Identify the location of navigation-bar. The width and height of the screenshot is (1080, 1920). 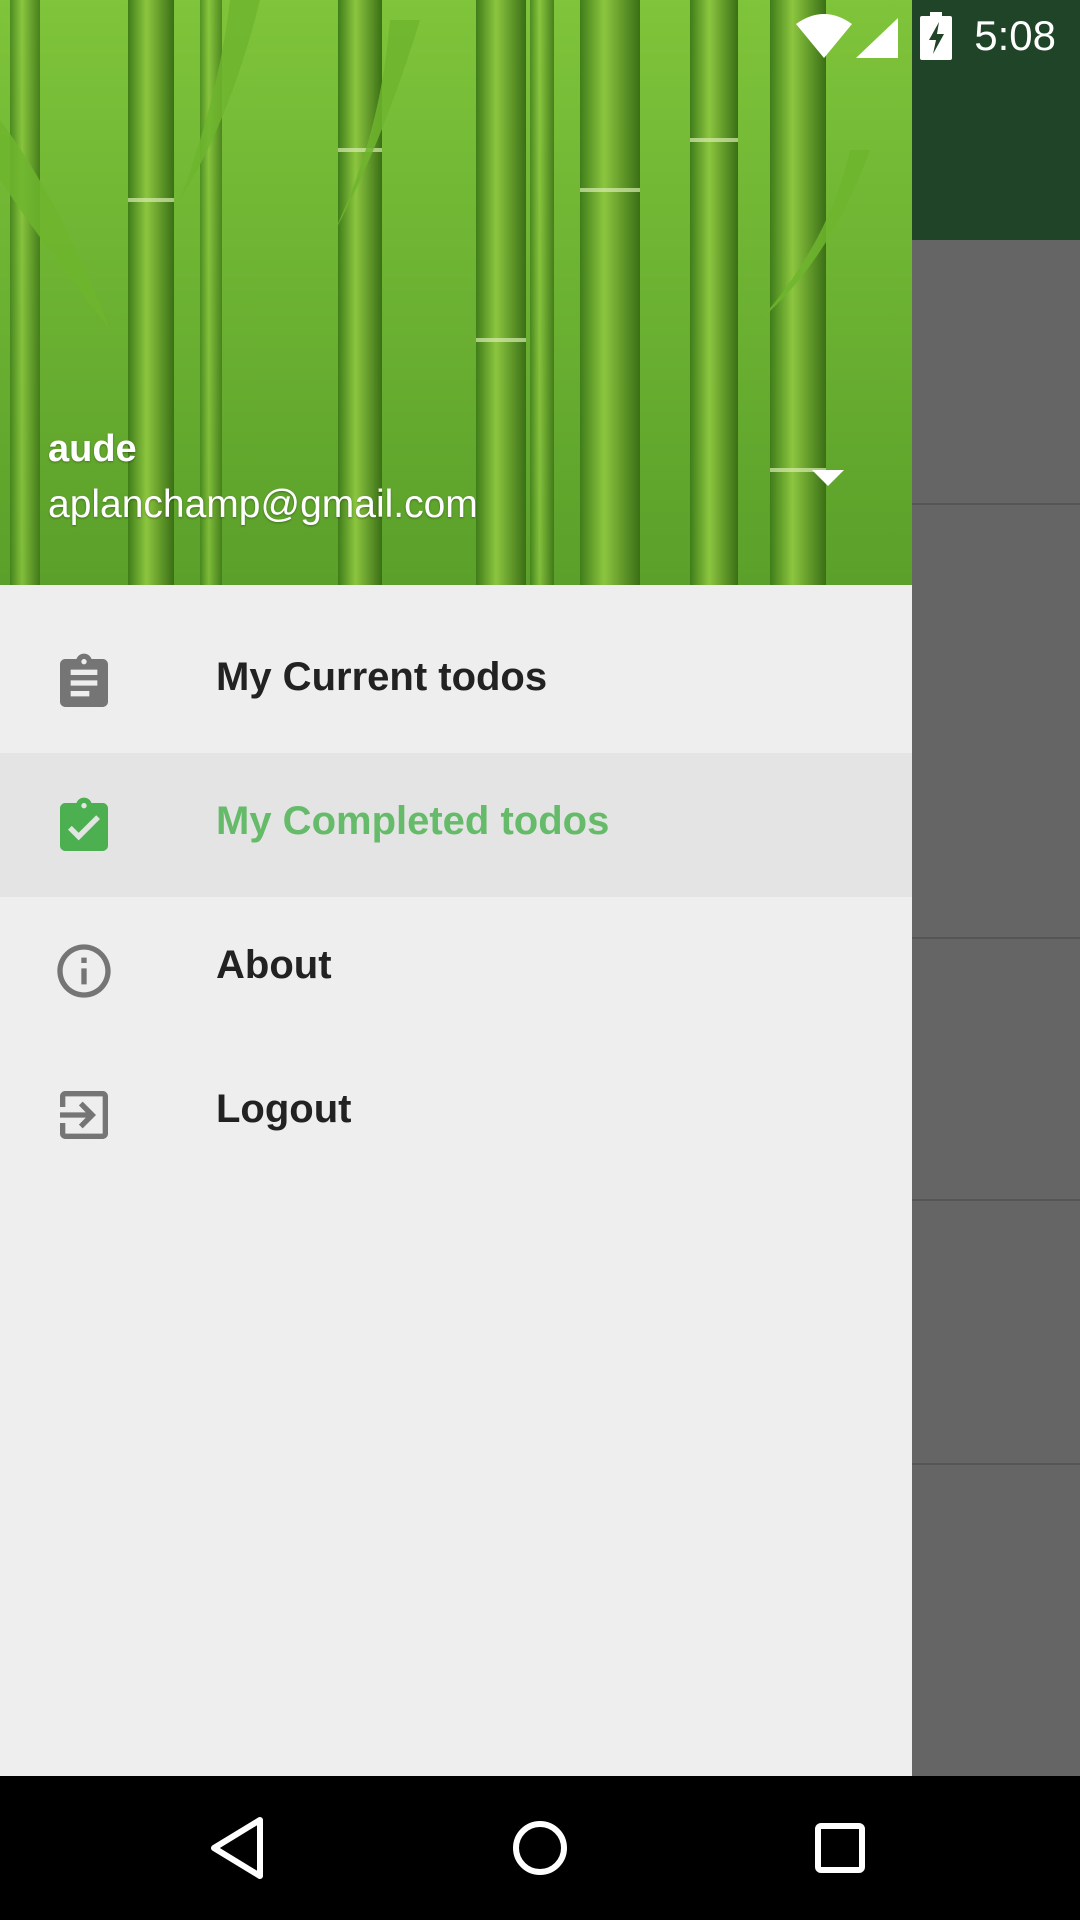
(540, 1848).